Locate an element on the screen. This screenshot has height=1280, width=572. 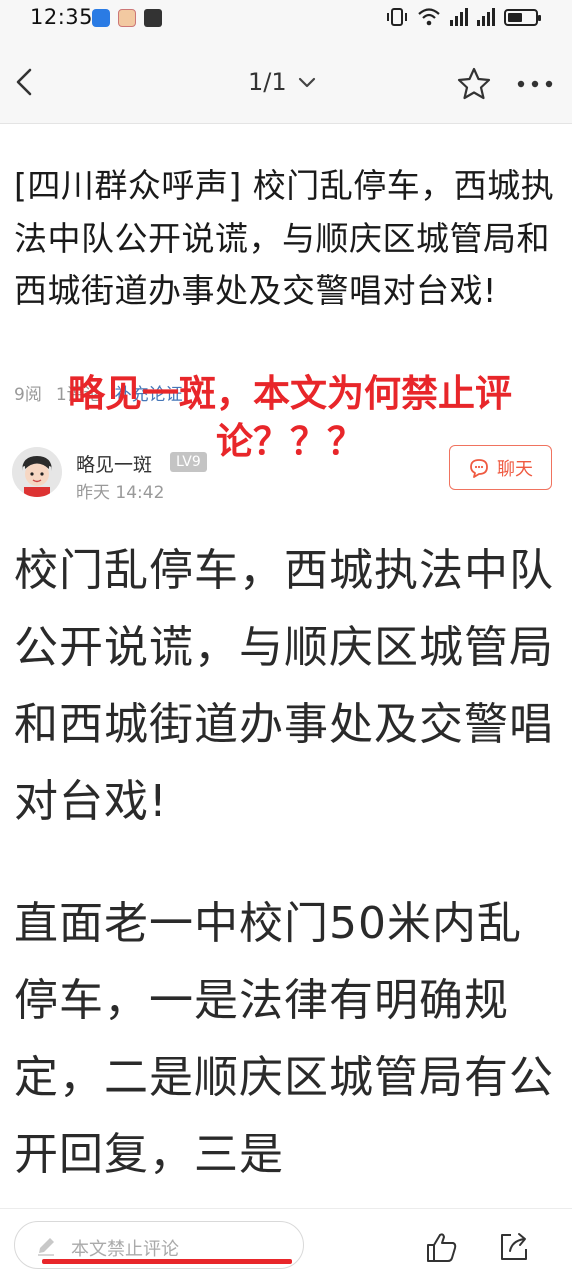
wifi-icon is located at coordinates (429, 17).